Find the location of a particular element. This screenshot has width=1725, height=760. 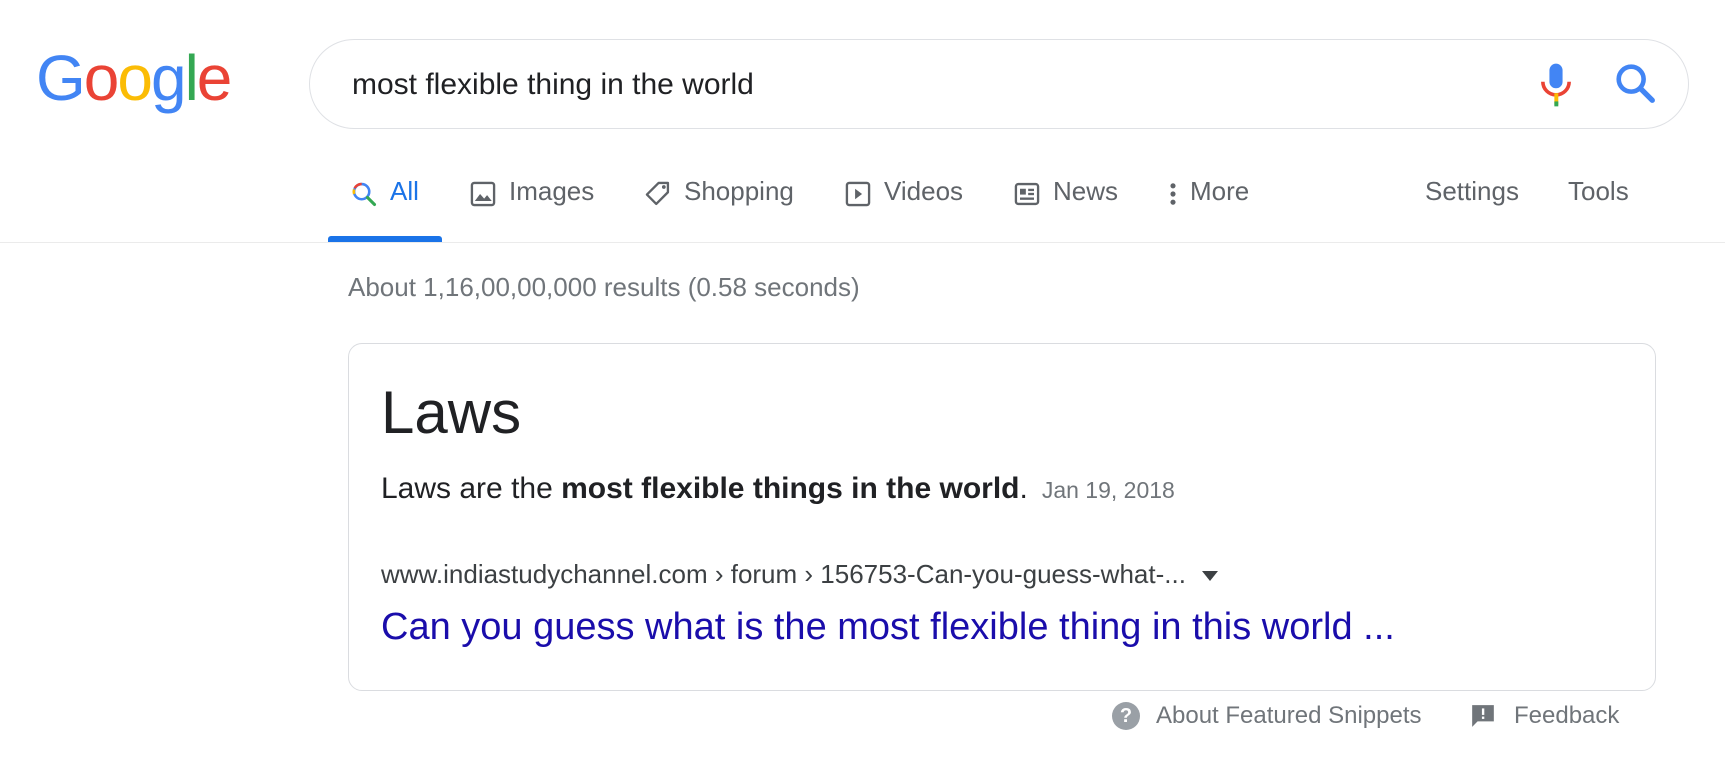

snippet-text-post: . is located at coordinates (1023, 488).